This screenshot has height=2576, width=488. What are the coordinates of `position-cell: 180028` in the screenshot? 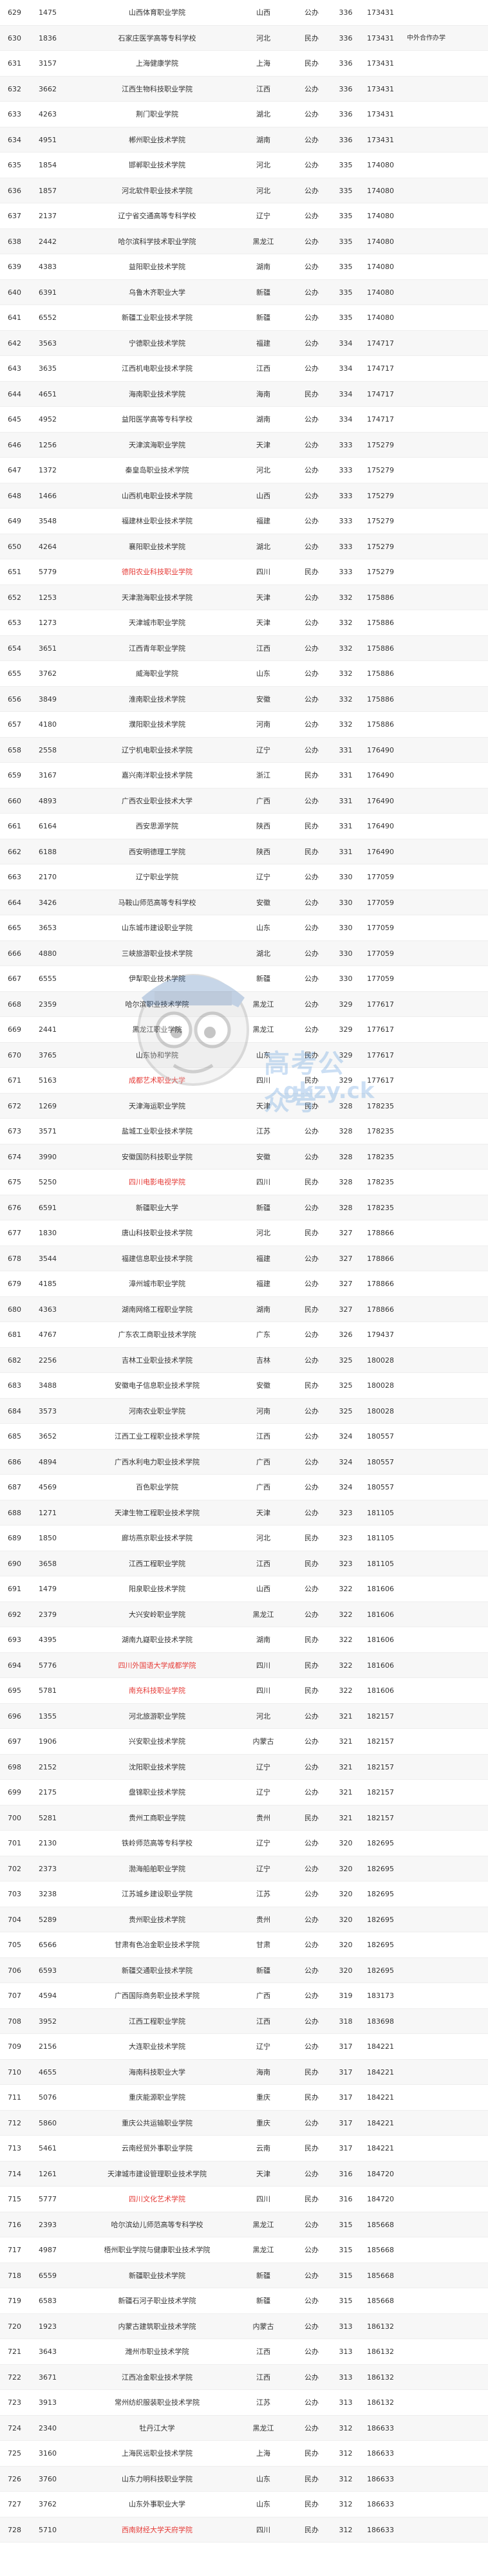 It's located at (380, 1410).